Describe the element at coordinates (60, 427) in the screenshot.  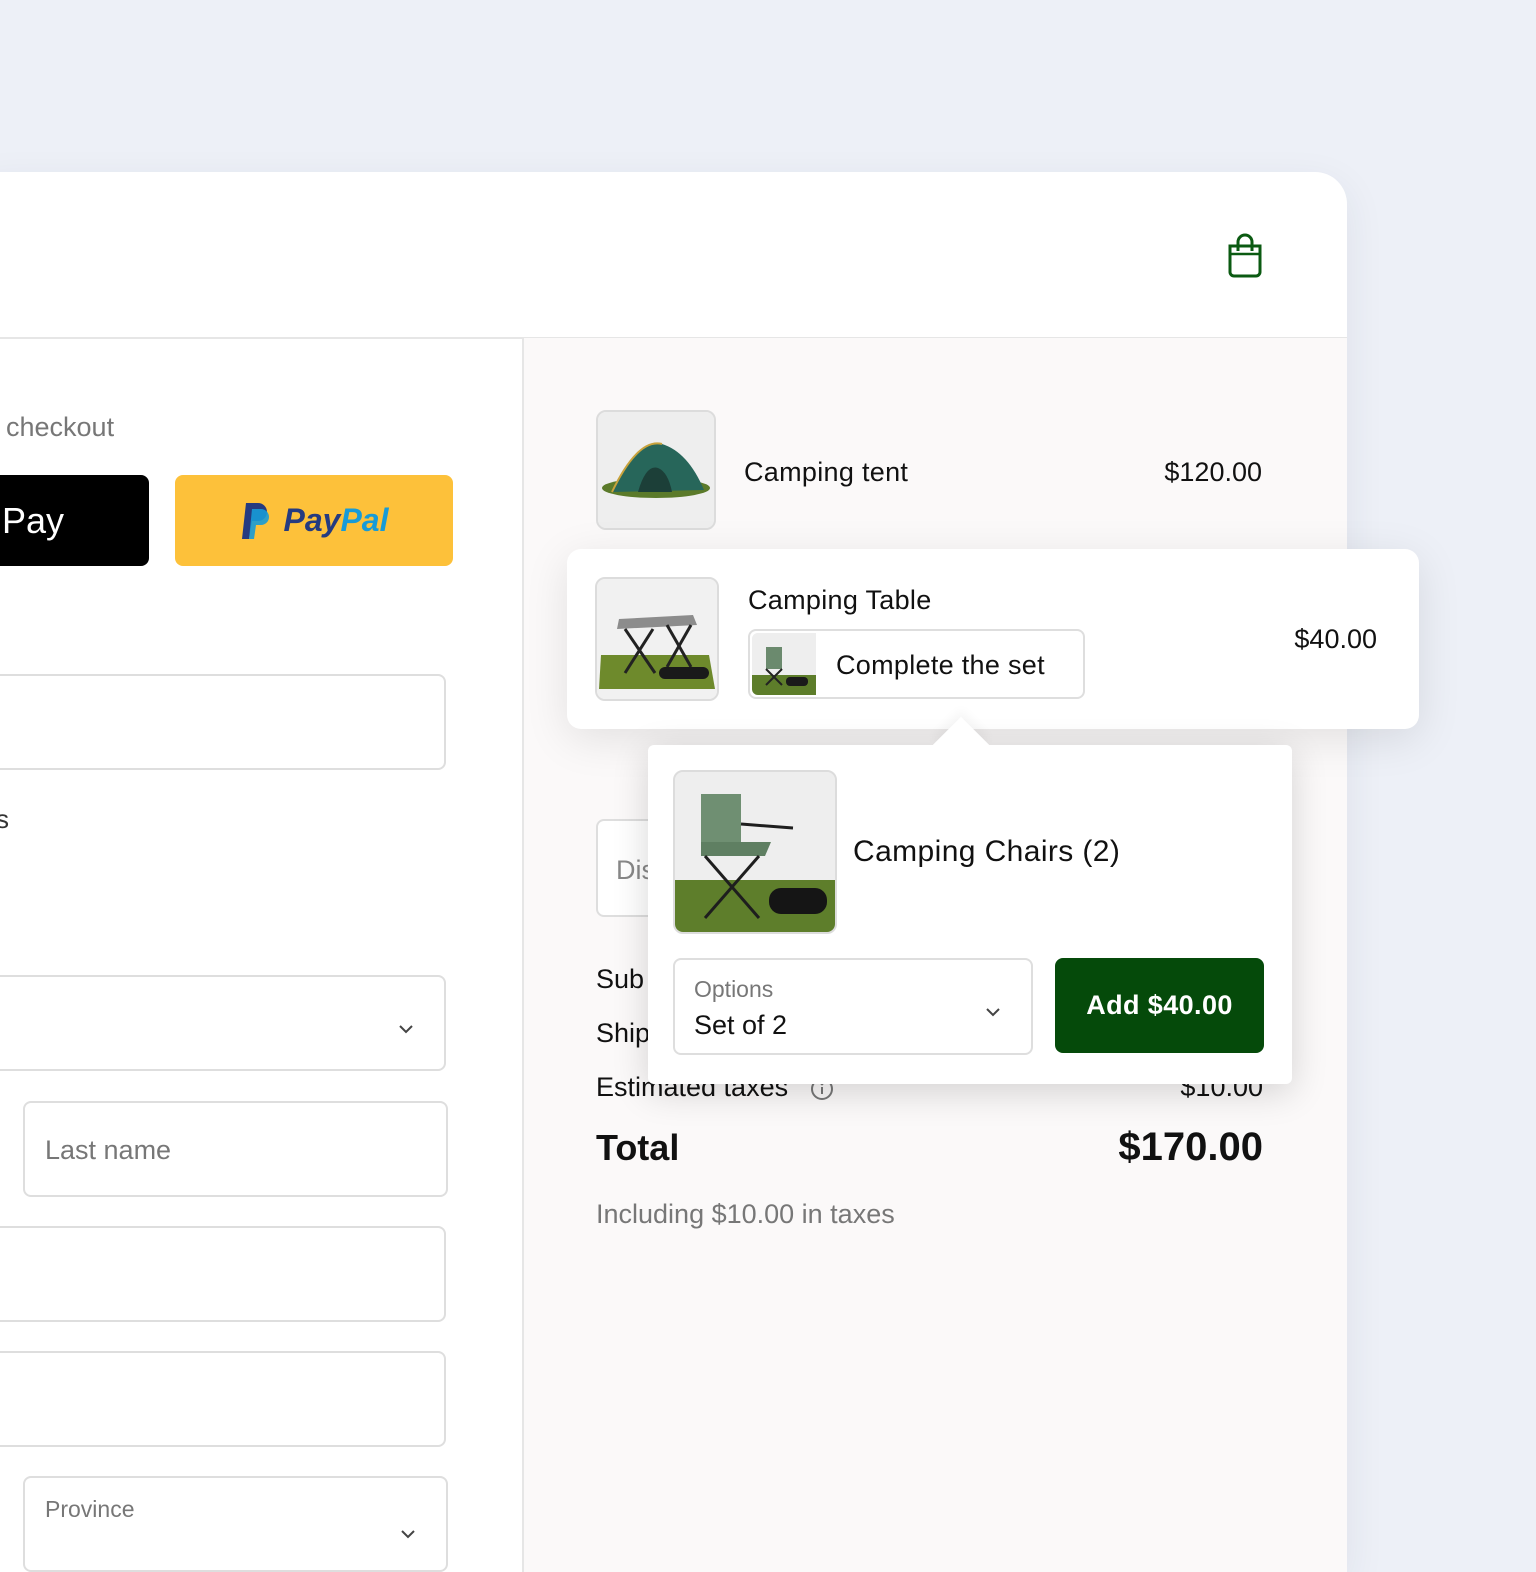
I see `express-checkout-label: checkout` at that location.